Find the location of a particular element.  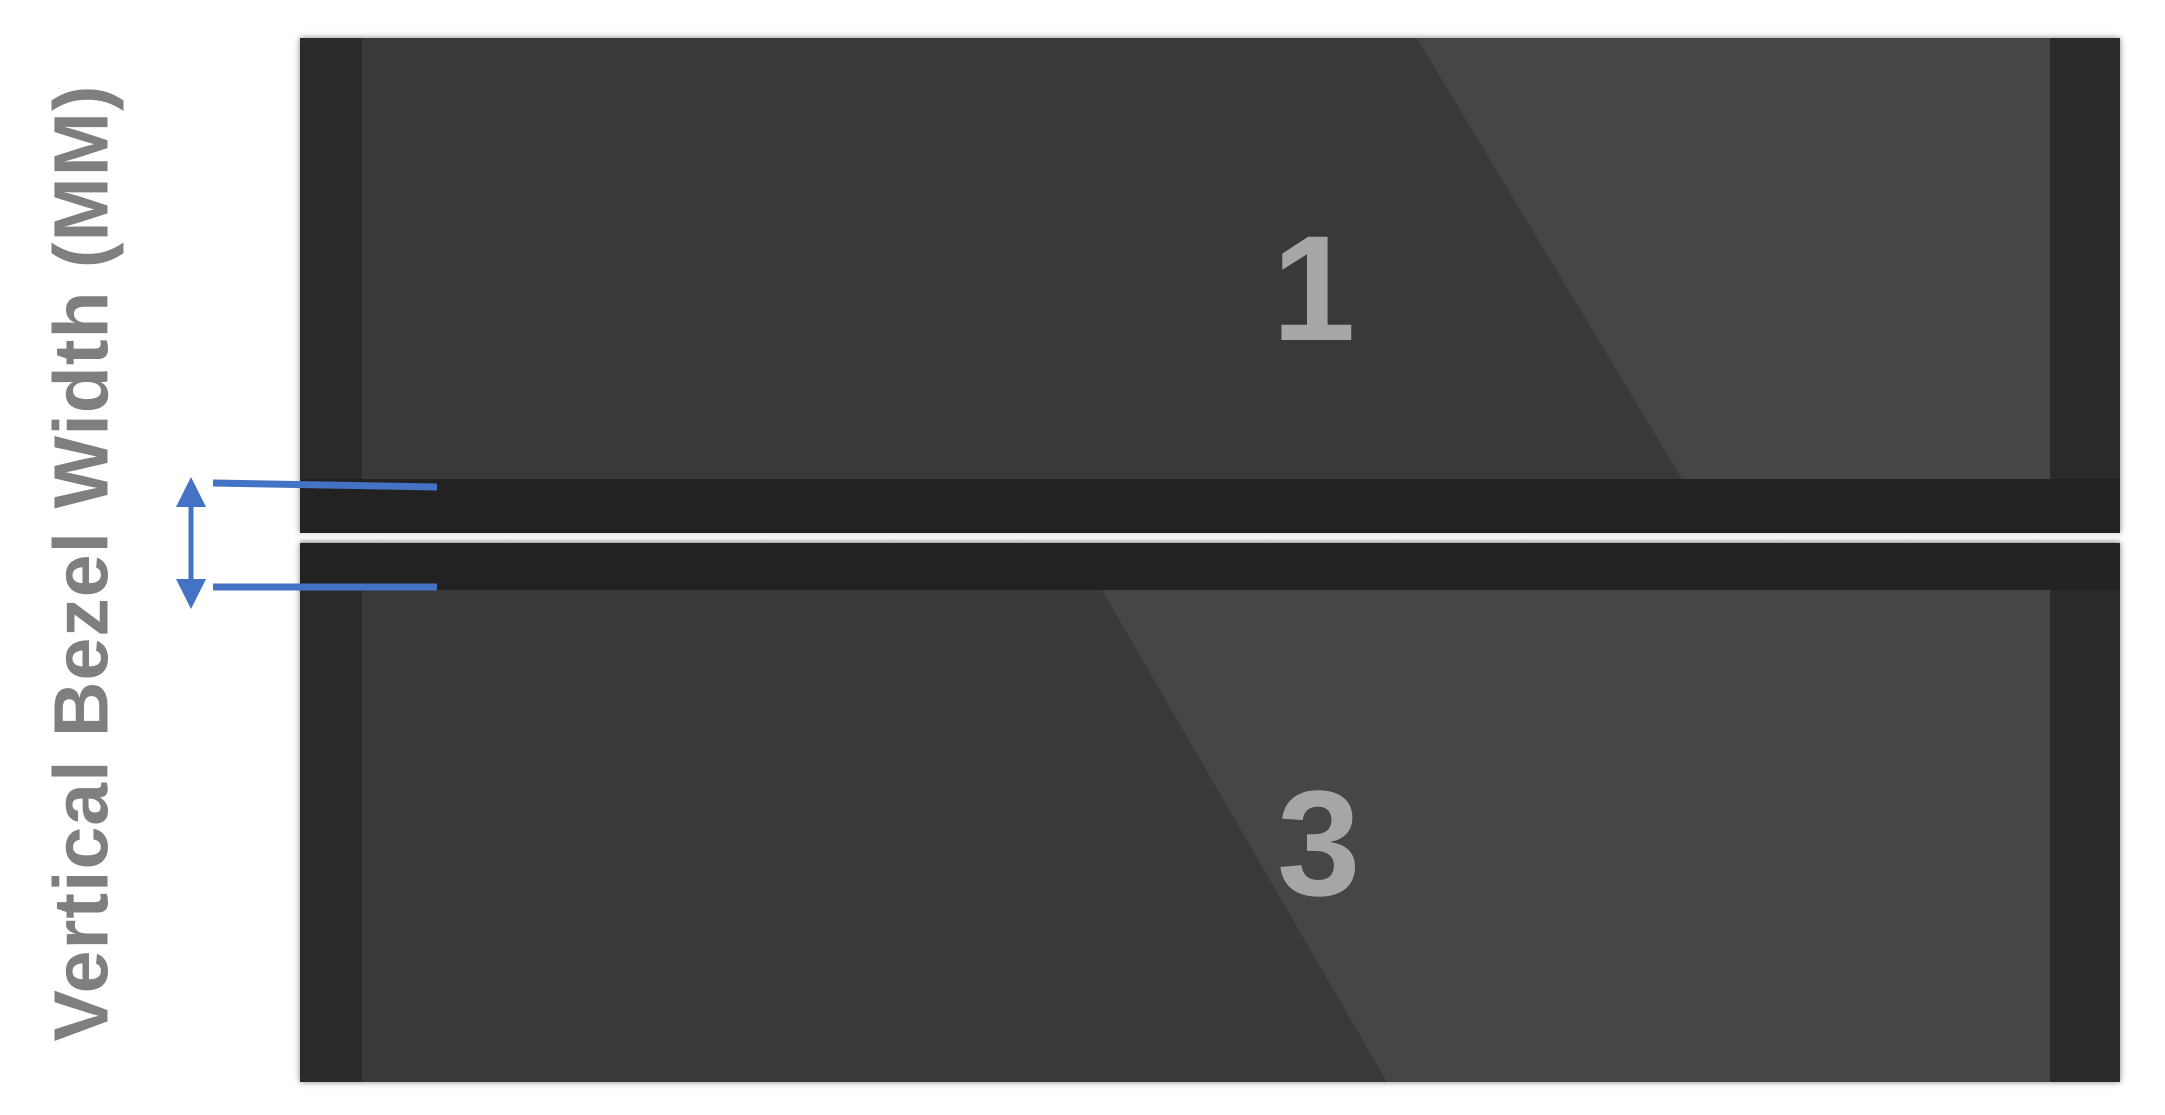

bezel-measurement-annotation is located at coordinates (307, 543).